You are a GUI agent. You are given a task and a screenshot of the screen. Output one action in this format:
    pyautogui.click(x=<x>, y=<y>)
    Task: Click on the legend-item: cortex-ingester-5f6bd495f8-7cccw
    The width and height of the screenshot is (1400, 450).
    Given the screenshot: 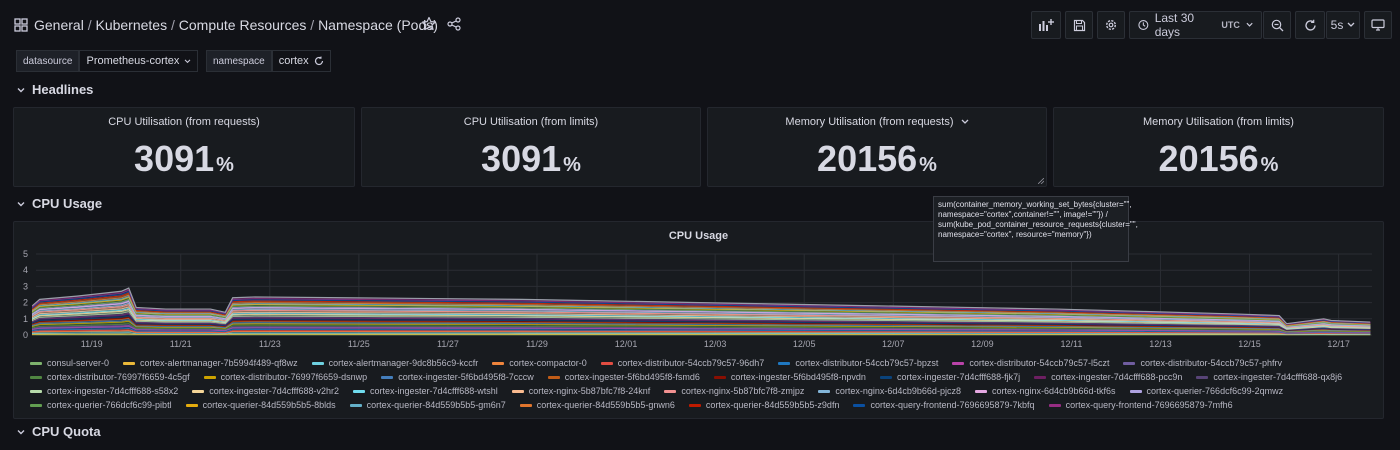 What is the action you would take?
    pyautogui.click(x=457, y=377)
    